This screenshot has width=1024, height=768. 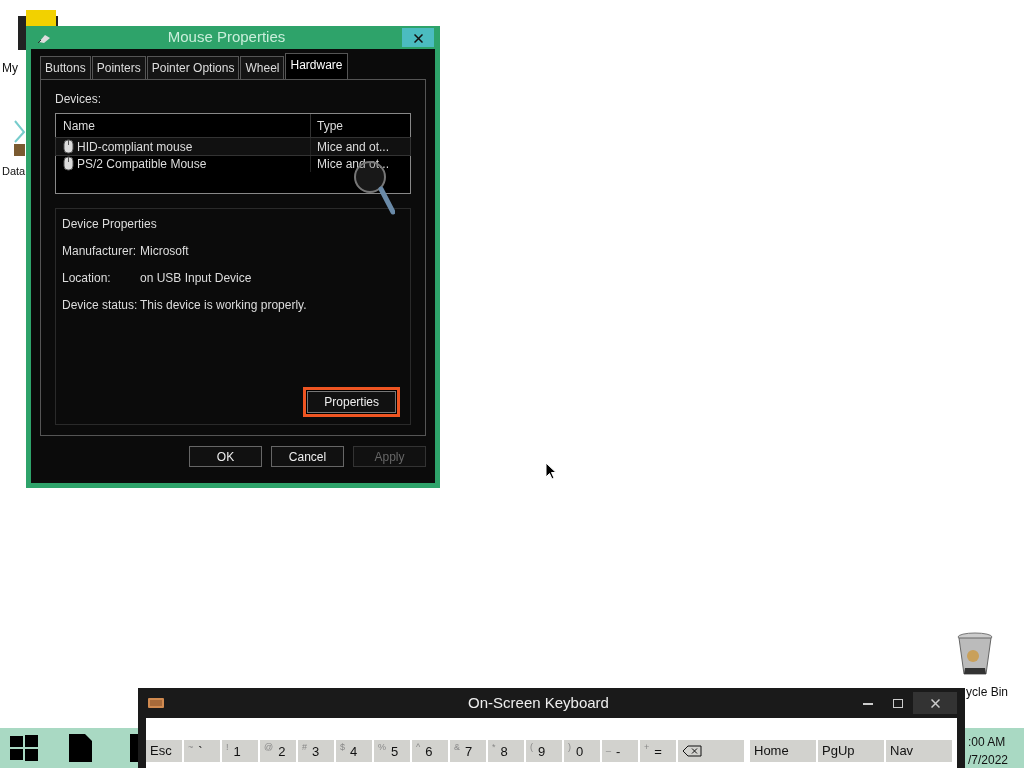 What do you see at coordinates (430, 751) in the screenshot?
I see `keyboard-key: ^ 6` at bounding box center [430, 751].